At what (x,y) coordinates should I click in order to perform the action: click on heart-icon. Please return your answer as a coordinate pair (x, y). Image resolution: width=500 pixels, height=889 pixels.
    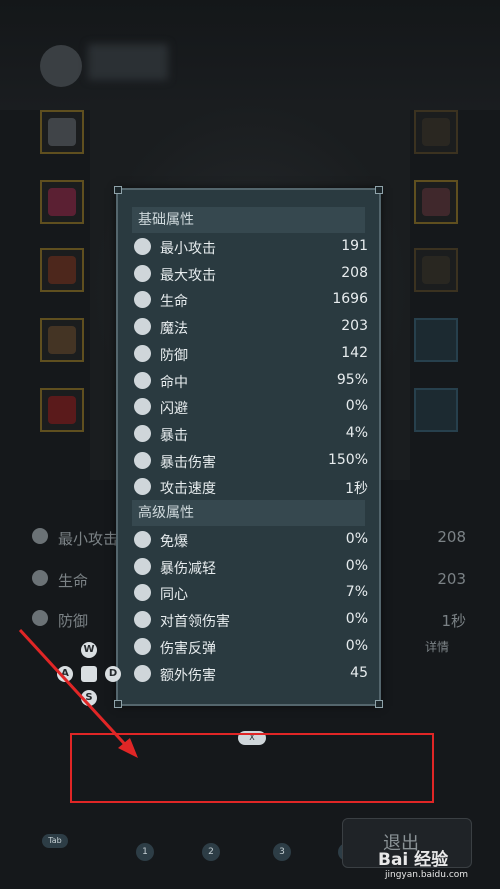
    Looking at the image, I should click on (40, 578).